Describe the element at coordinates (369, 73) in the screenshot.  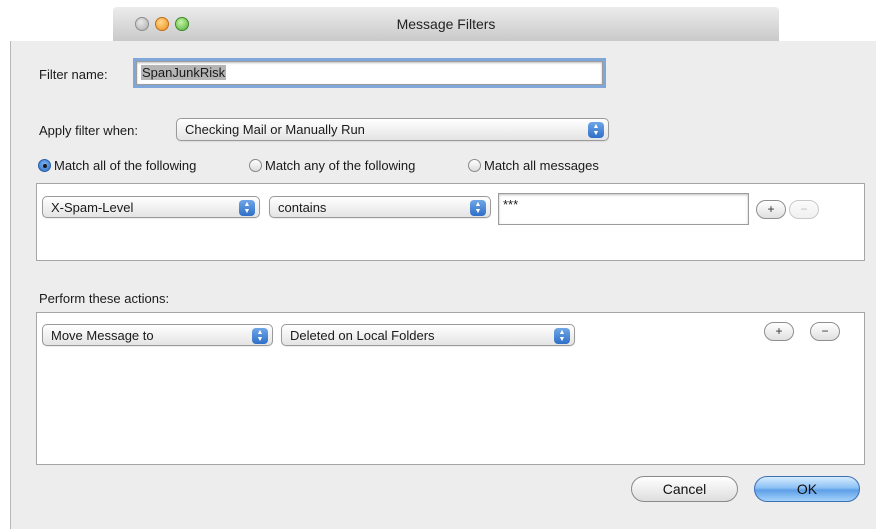
I see `filter-name-field: SpanJunkRisk` at that location.